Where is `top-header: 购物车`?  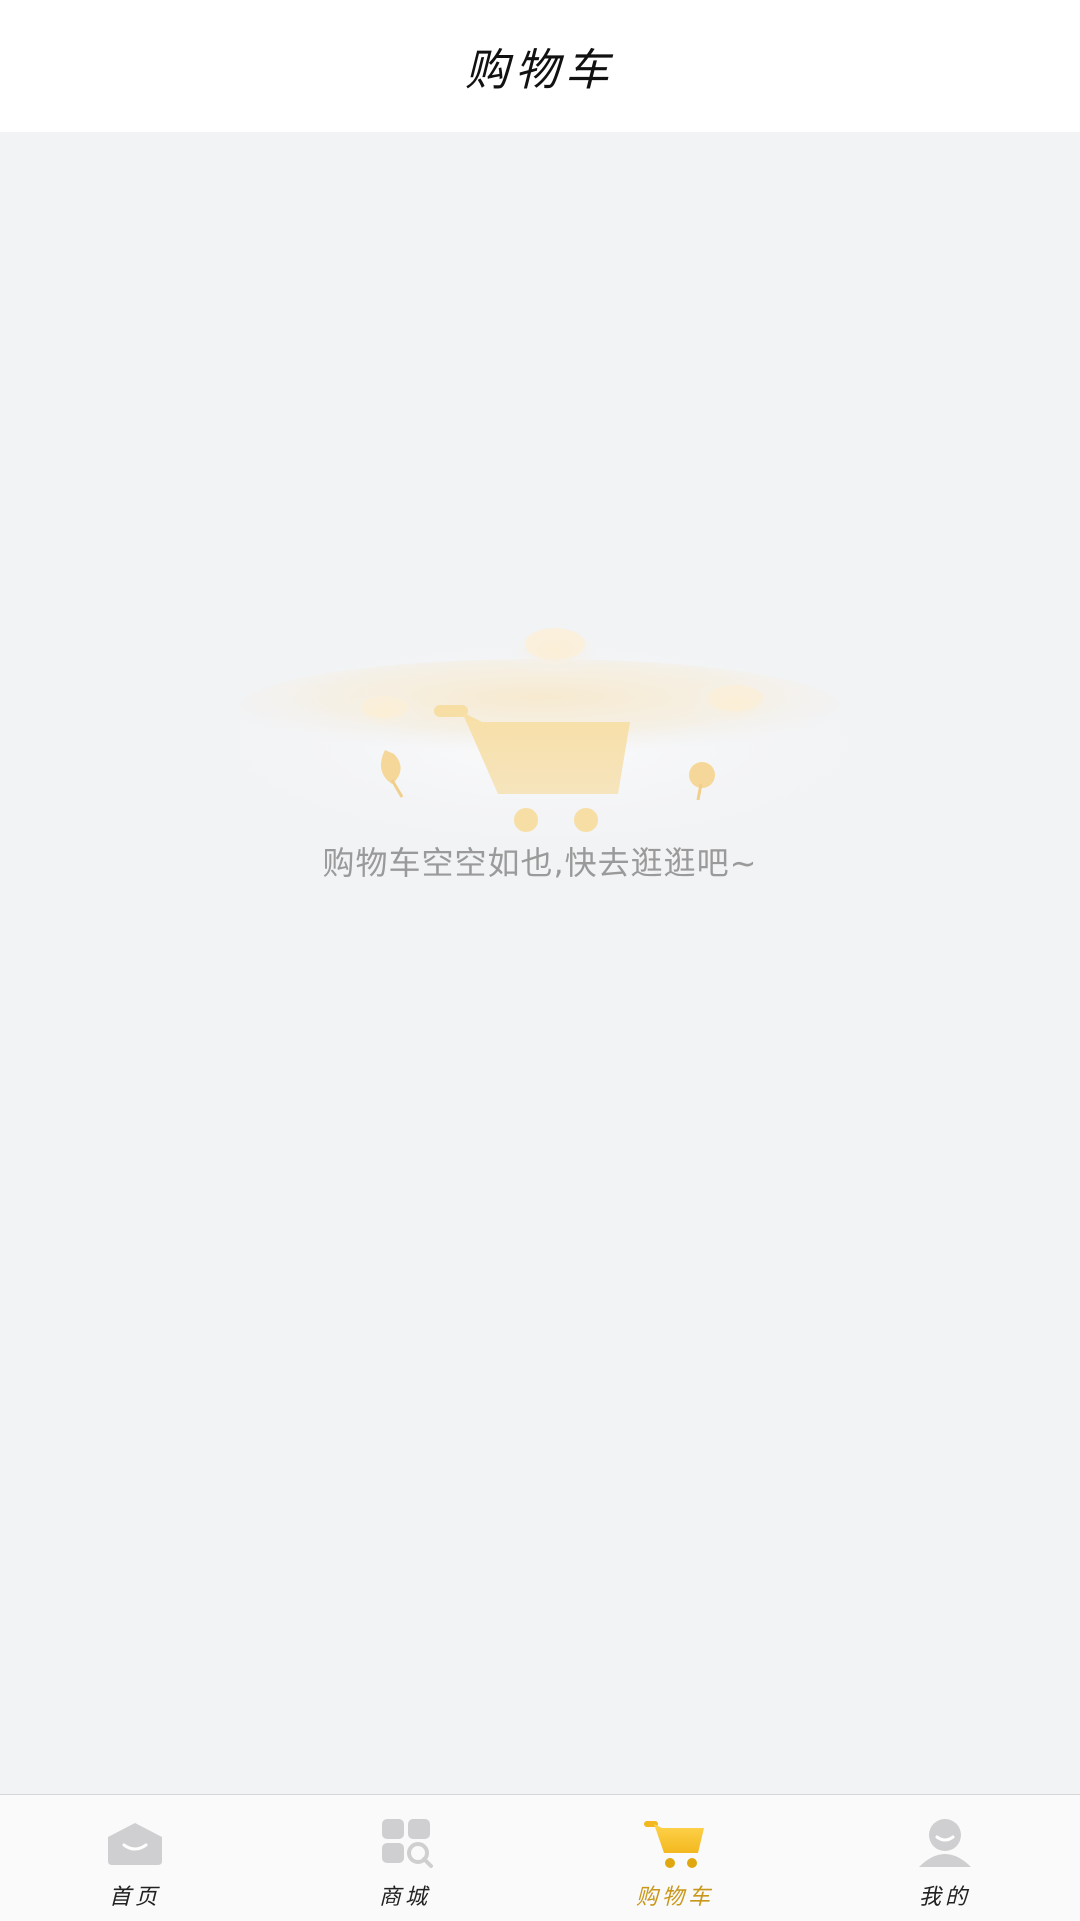 top-header: 购物车 is located at coordinates (540, 66).